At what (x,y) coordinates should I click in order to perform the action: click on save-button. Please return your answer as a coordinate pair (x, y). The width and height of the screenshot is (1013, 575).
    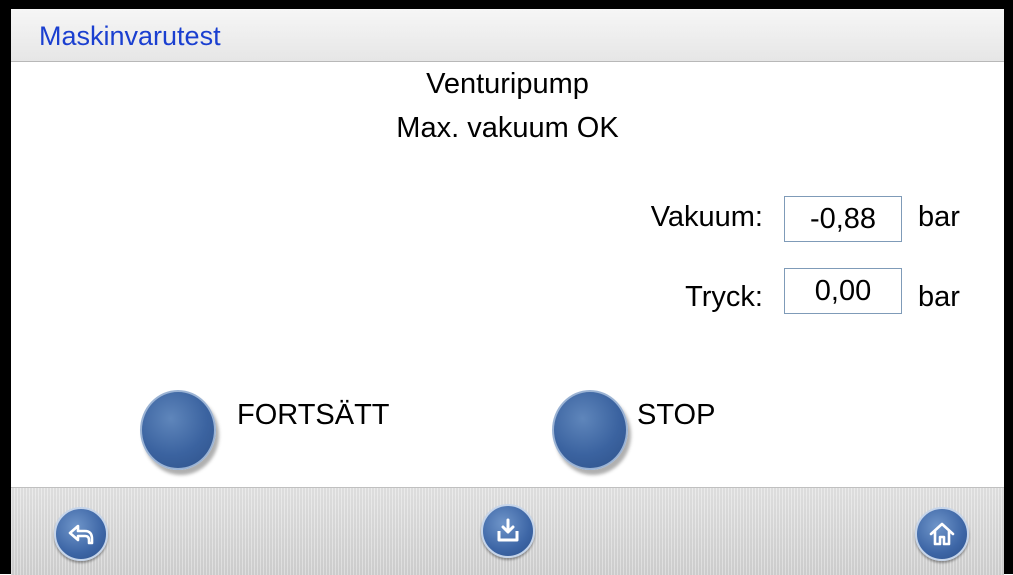
    Looking at the image, I should click on (508, 531).